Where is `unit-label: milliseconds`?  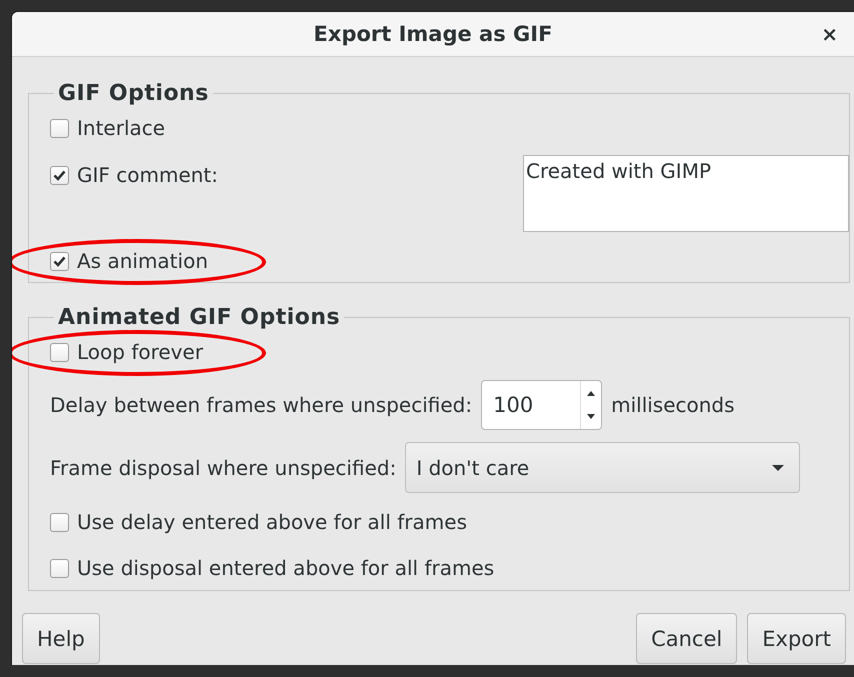
unit-label: milliseconds is located at coordinates (673, 405).